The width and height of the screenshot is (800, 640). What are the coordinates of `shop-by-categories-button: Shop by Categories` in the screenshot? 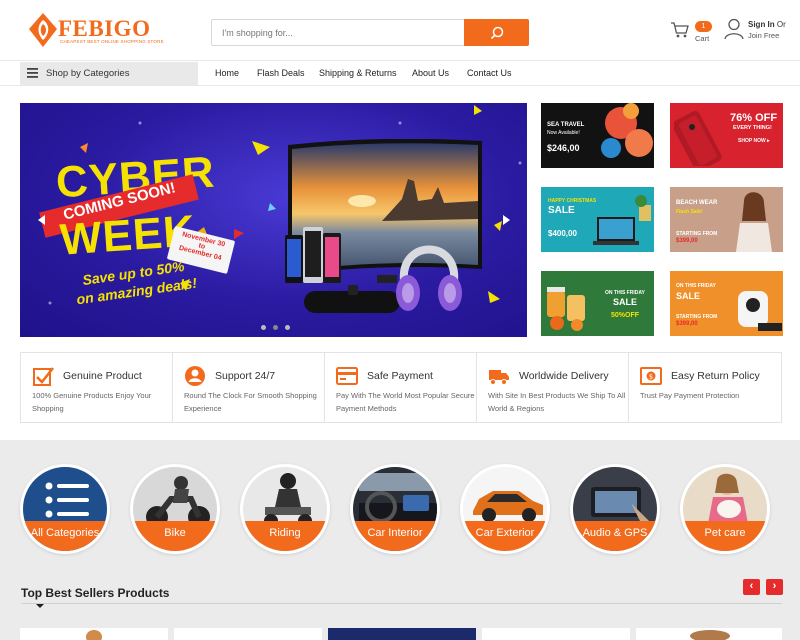 It's located at (109, 73).